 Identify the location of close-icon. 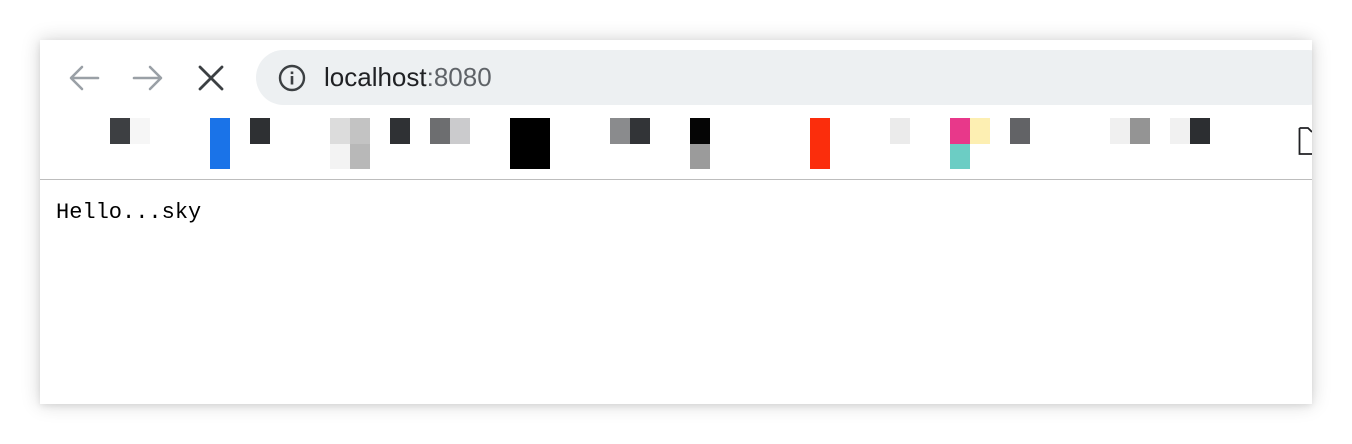
(211, 78).